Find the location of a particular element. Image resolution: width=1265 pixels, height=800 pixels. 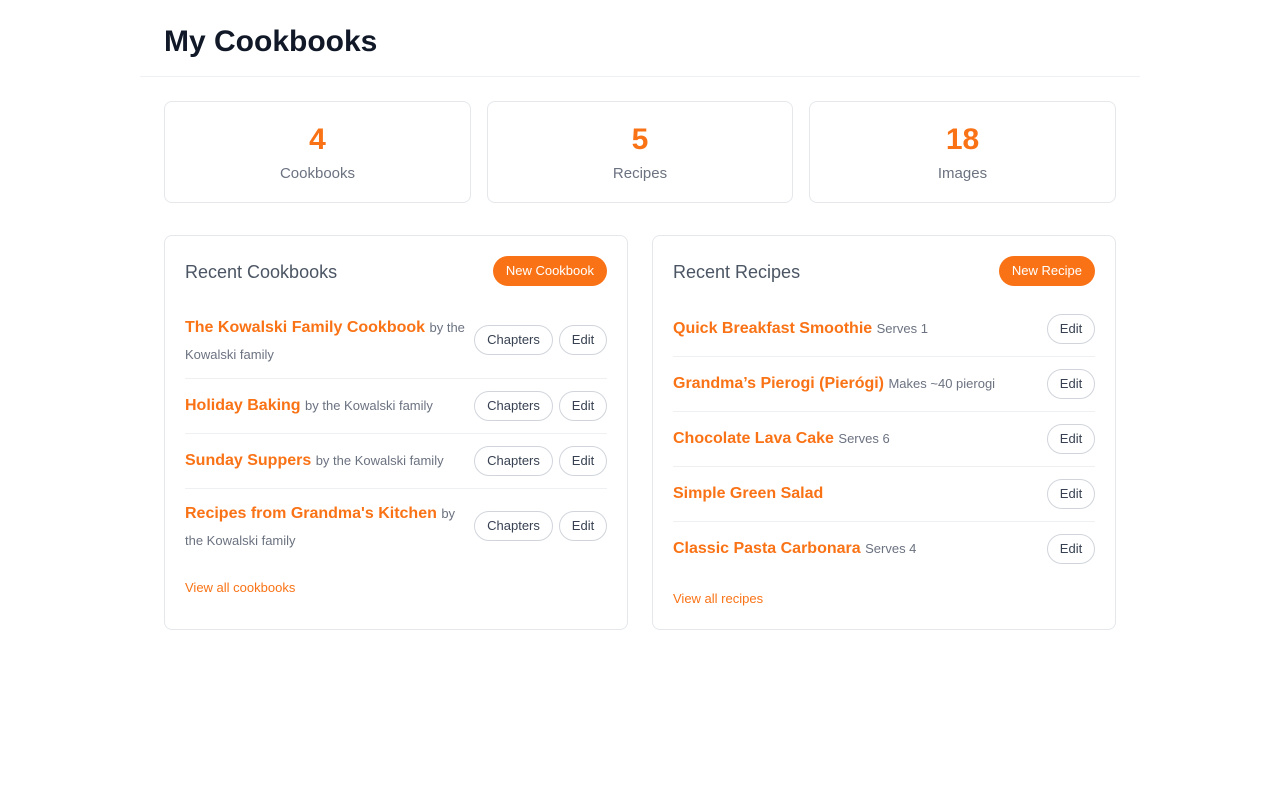

recipe-row: Simple Green Salad Edit is located at coordinates (884, 494).